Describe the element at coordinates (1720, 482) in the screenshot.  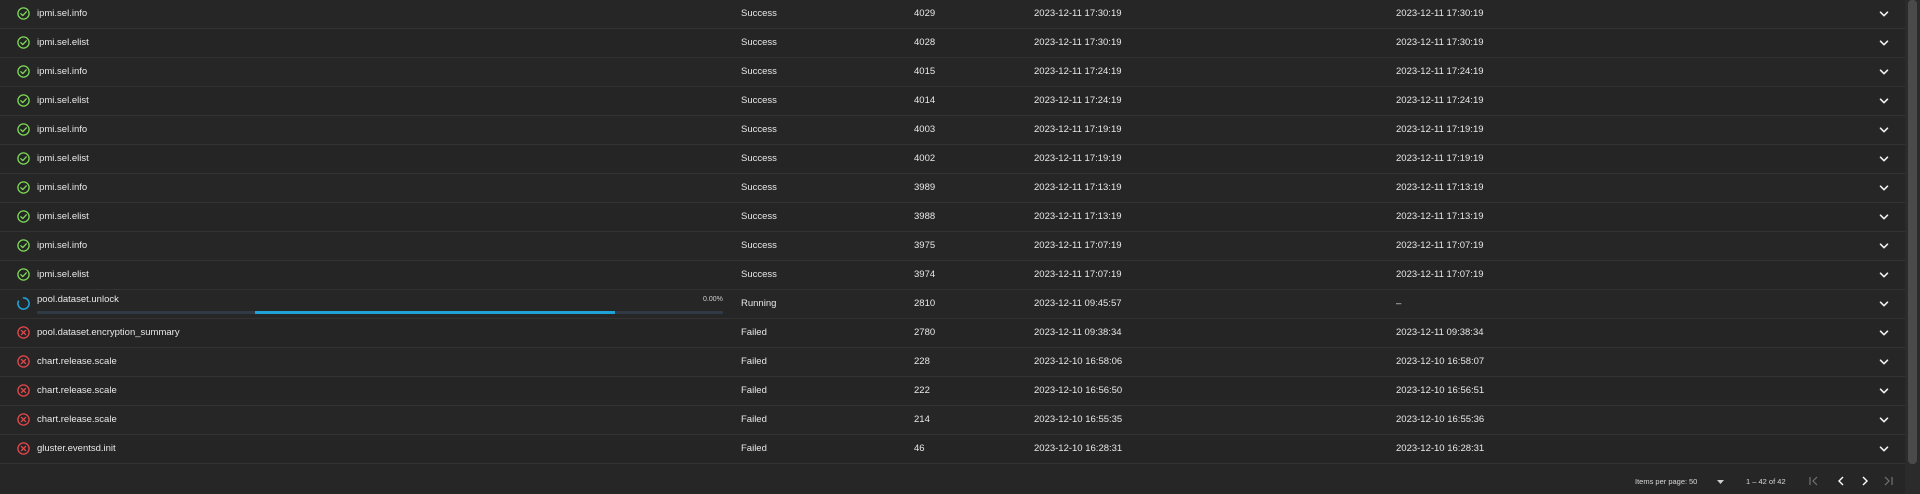
I see `dropdown-arrow-icon` at that location.